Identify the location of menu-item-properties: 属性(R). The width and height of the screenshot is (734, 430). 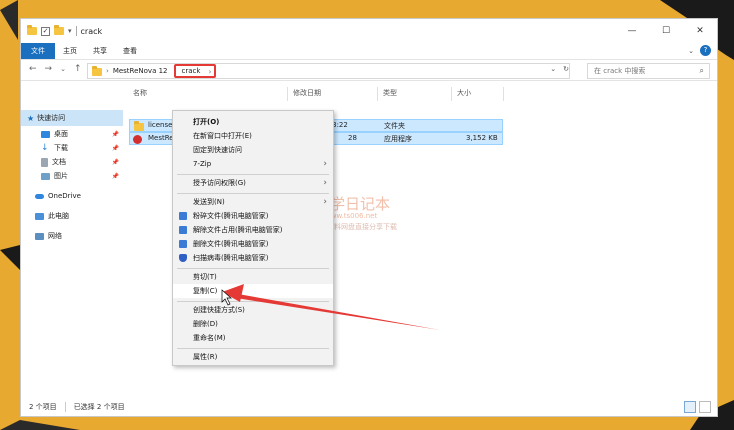
(253, 357).